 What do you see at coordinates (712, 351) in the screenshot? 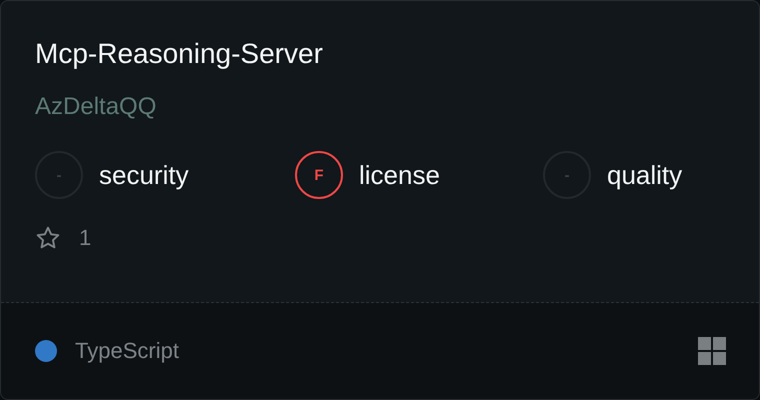
I see `grid-icon` at bounding box center [712, 351].